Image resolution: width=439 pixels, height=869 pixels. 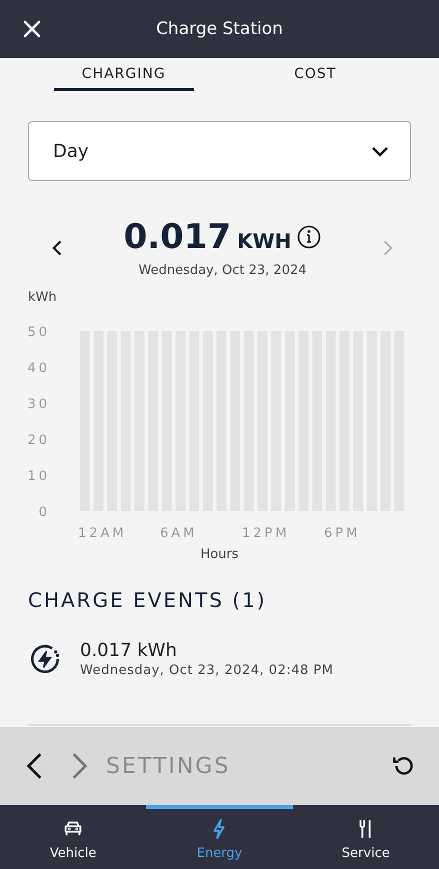 I want to click on energy-unit: KWH, so click(x=264, y=241).